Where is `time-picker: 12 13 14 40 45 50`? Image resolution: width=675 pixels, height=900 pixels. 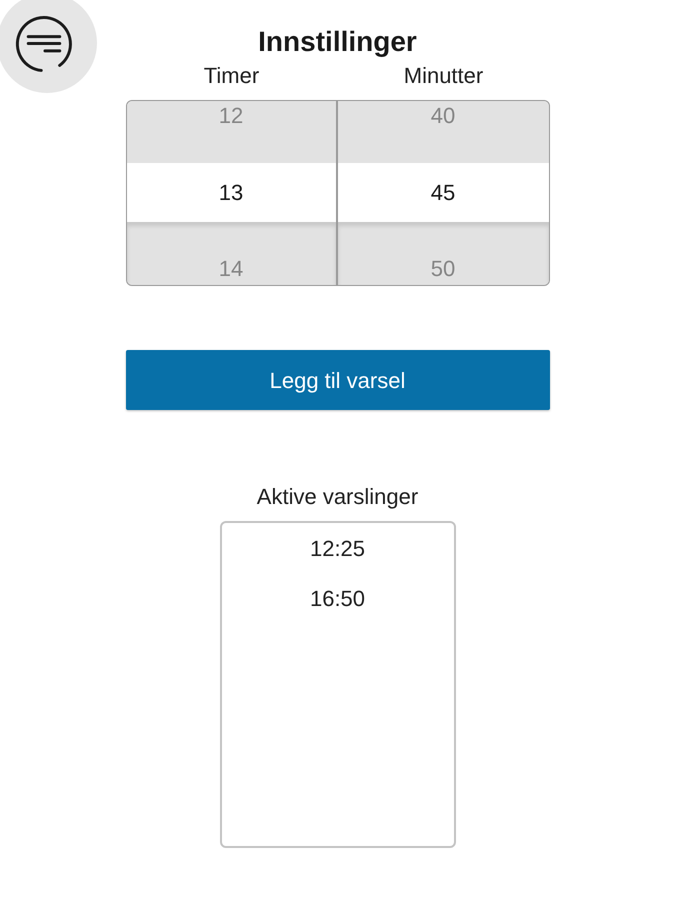 time-picker: 12 13 14 40 45 50 is located at coordinates (338, 193).